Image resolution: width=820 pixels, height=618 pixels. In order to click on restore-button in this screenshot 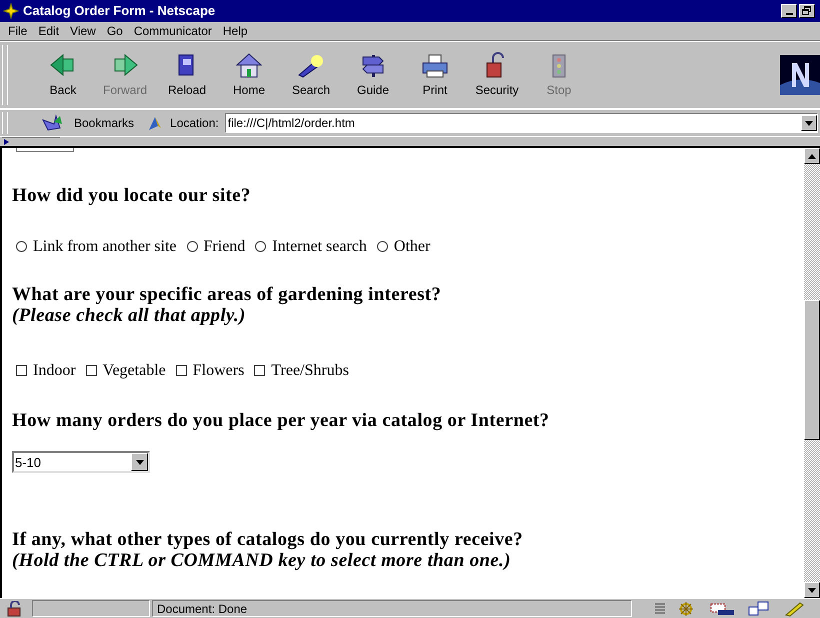, I will do `click(807, 11)`.